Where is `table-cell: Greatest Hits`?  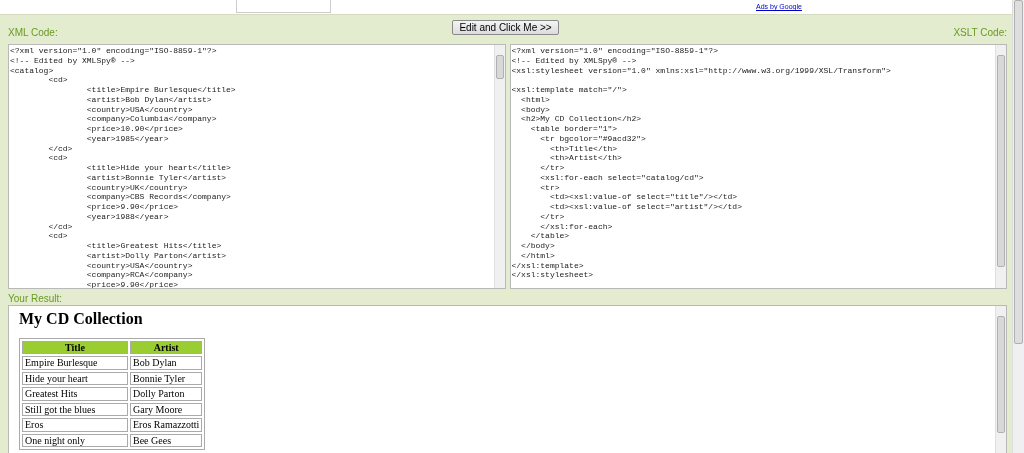
table-cell: Greatest Hits is located at coordinates (75, 394).